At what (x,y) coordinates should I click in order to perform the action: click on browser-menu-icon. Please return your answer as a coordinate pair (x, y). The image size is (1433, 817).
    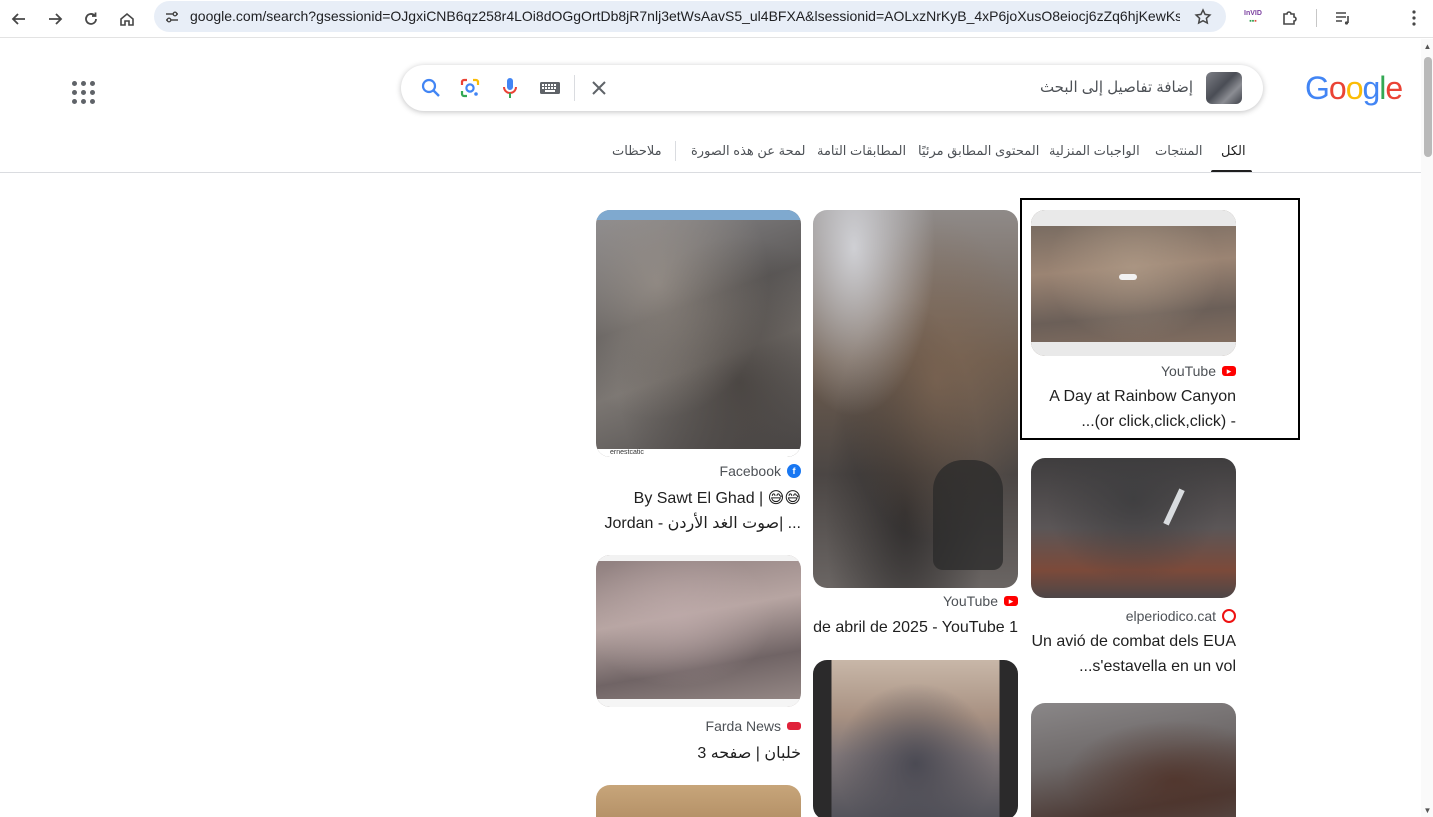
    Looking at the image, I should click on (1414, 18).